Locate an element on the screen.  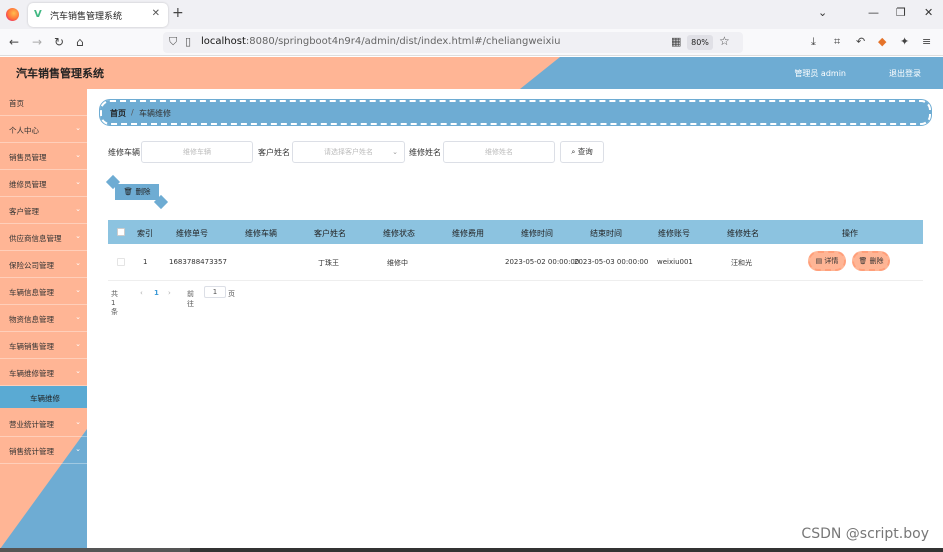
page-number: 1 is located at coordinates (156, 293).